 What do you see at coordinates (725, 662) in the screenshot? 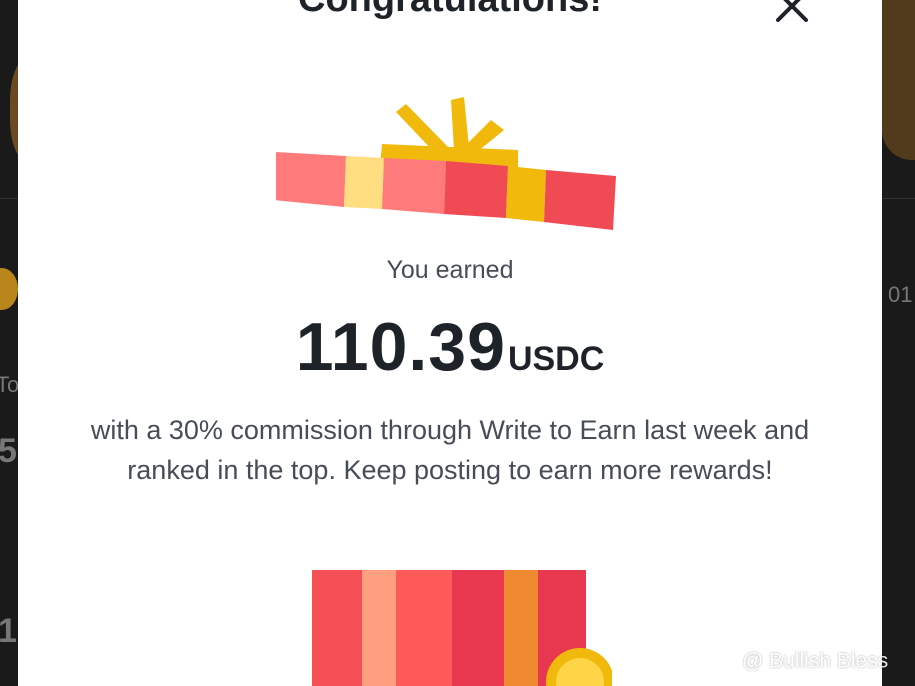
I see `binance-logo-icon` at bounding box center [725, 662].